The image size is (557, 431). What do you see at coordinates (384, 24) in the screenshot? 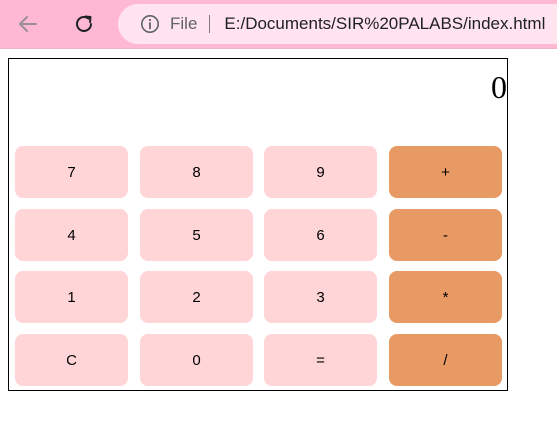
I see `url-text: E:/Documents/SIR%20PALABS/index.html` at bounding box center [384, 24].